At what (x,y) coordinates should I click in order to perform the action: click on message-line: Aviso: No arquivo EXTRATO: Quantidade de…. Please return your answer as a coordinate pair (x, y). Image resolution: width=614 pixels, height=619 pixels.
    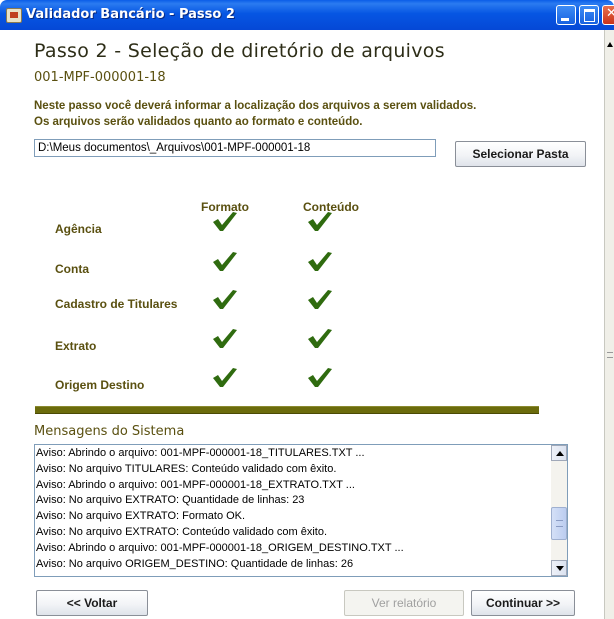
    Looking at the image, I should click on (170, 500).